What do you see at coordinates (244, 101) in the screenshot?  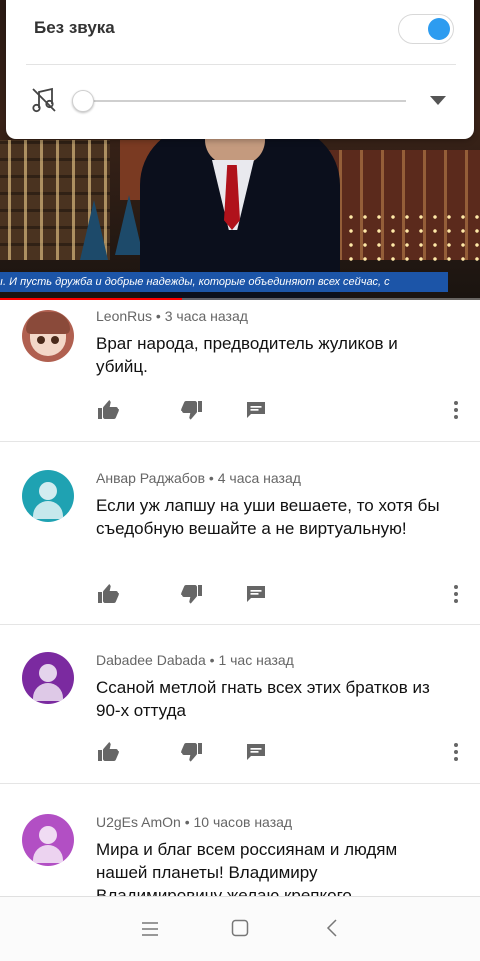 I see `volume-slider-track` at bounding box center [244, 101].